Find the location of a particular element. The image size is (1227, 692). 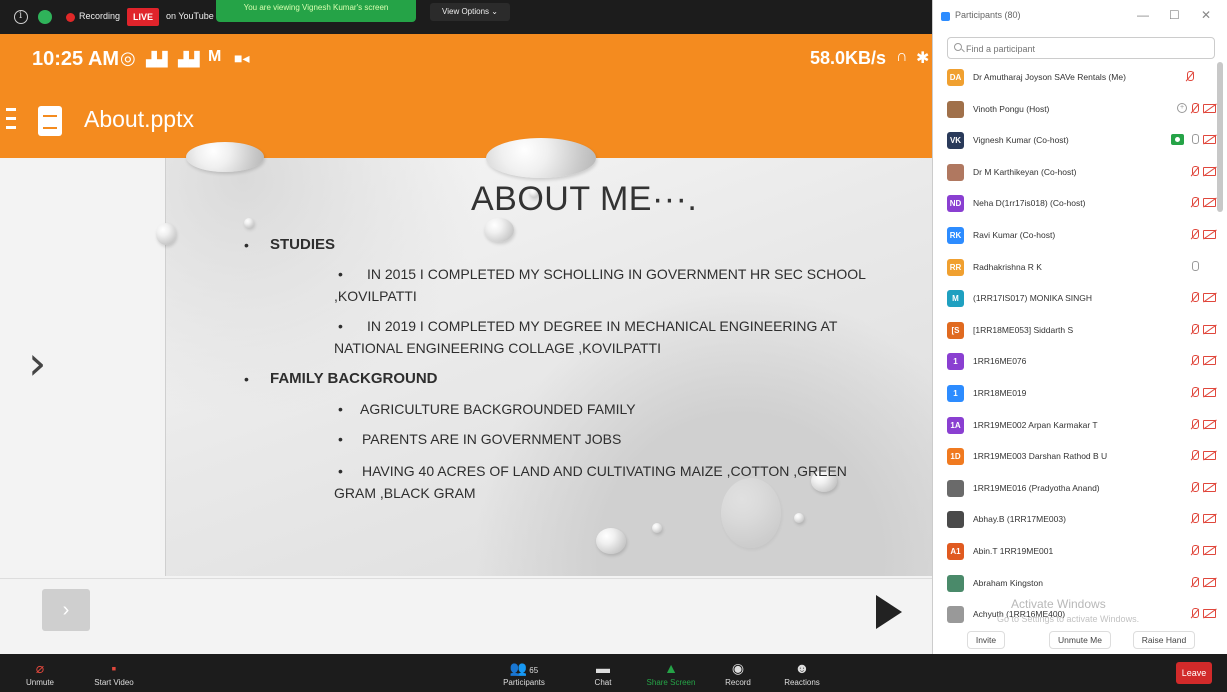

participant-row: ND Neha D(1rr17is018) (Co-host) is located at coordinates (1074, 204).